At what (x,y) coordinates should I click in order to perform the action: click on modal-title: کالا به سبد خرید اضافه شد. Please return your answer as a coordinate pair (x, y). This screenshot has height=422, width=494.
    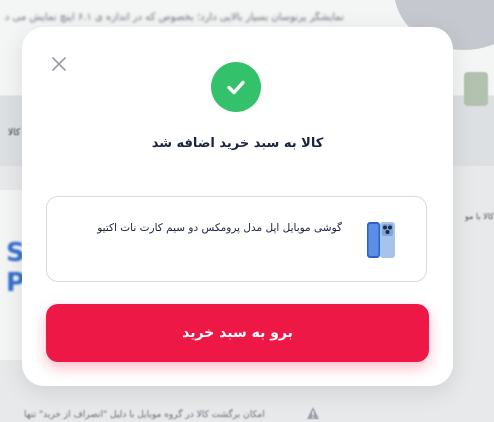
    Looking at the image, I should click on (237, 143).